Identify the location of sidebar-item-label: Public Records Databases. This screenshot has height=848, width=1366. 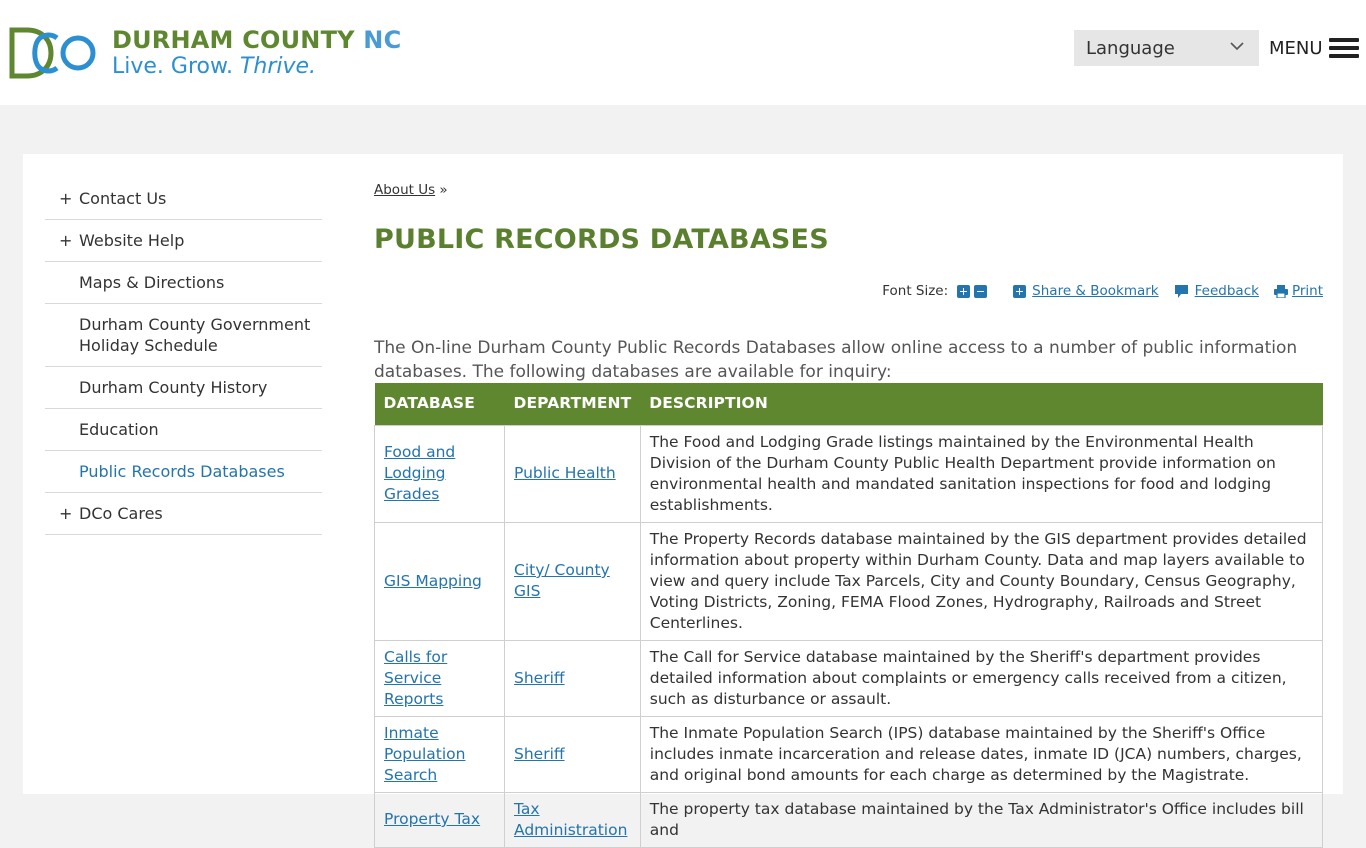
(182, 471).